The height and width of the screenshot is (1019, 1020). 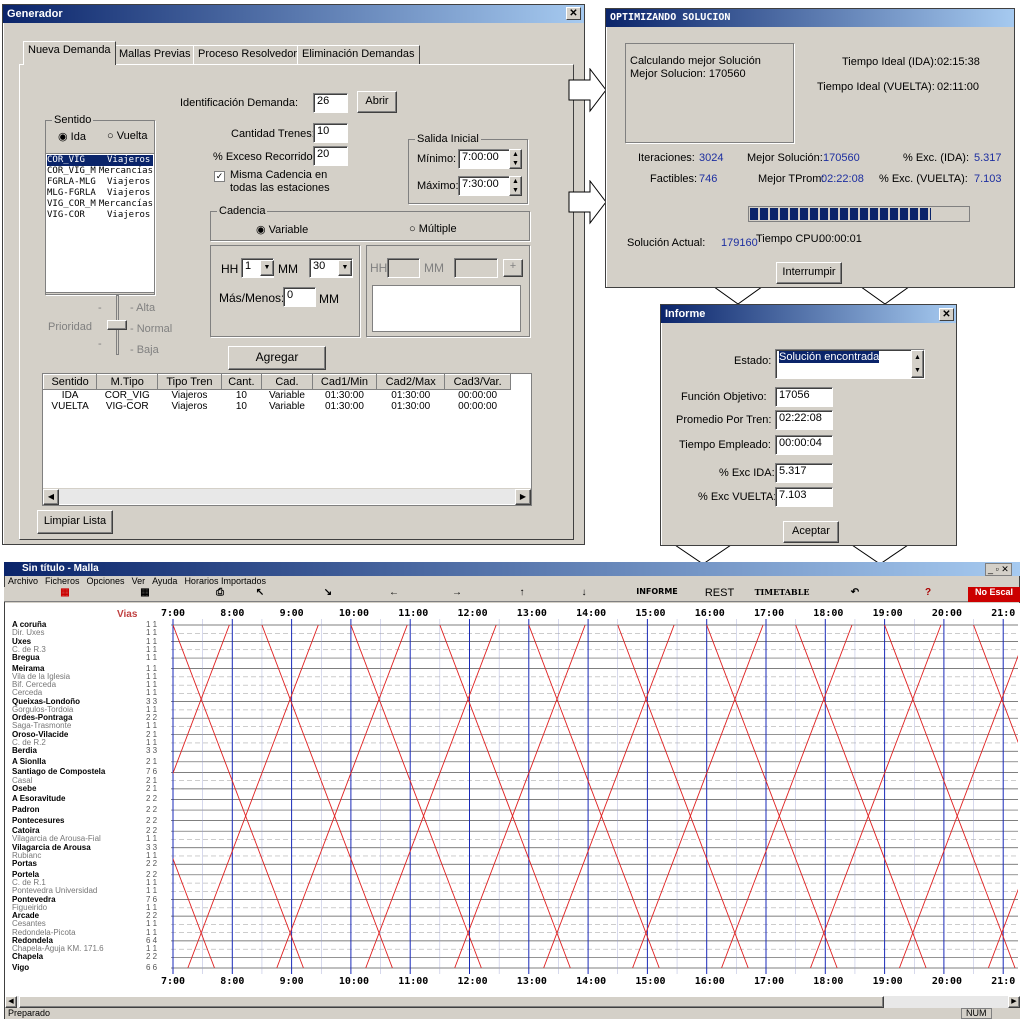 I want to click on hour-tick-label-bottom: 21:0, so click(x=1003, y=981).